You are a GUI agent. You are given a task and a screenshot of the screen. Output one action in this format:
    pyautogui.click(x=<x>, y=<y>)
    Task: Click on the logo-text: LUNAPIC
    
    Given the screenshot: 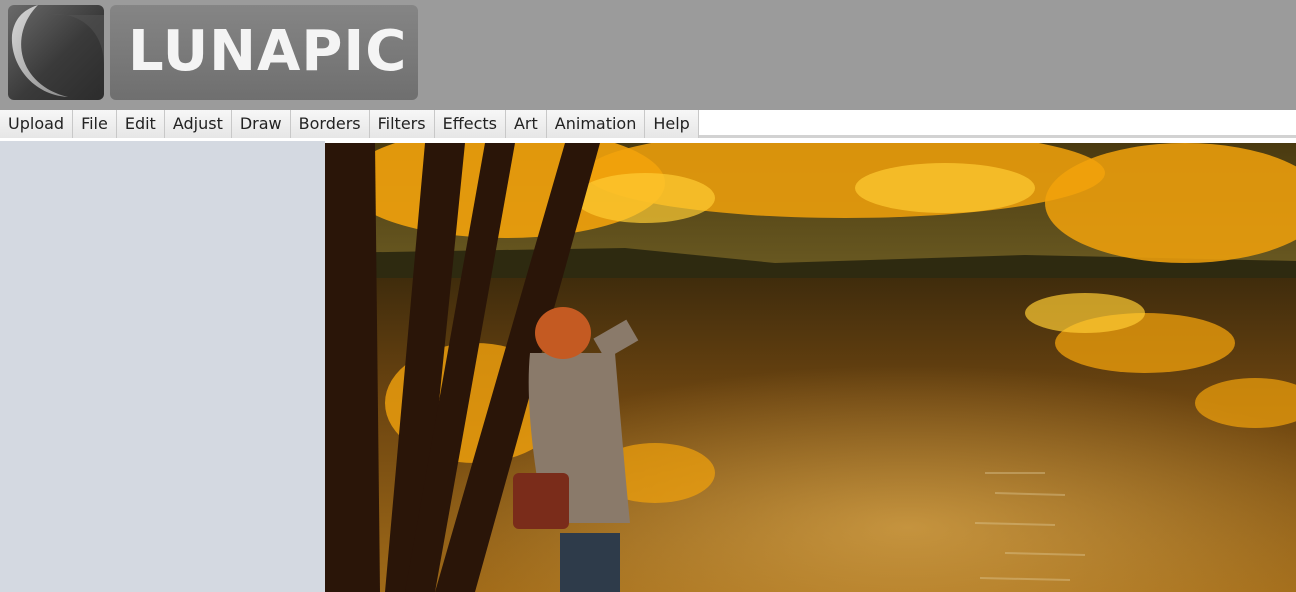 What is the action you would take?
    pyautogui.click(x=268, y=51)
    